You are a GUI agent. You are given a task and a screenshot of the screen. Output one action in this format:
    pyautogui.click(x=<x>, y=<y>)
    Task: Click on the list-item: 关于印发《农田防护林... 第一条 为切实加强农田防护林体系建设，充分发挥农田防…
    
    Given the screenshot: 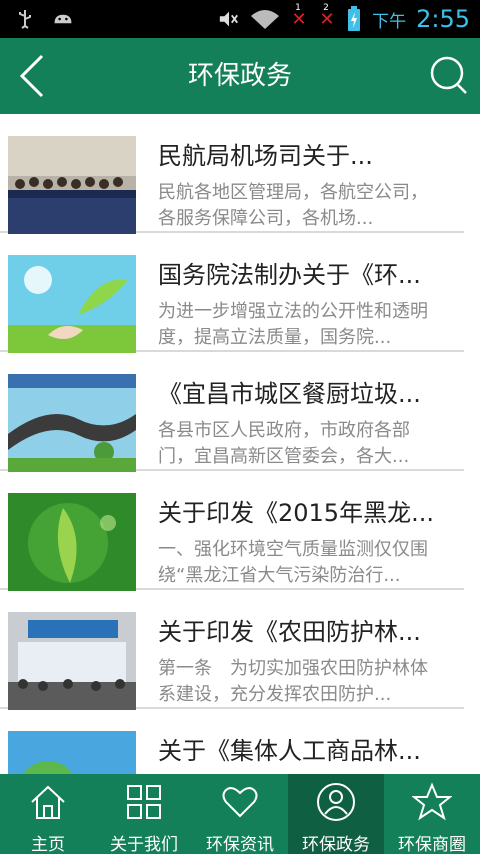 What is the action you would take?
    pyautogui.click(x=232, y=650)
    